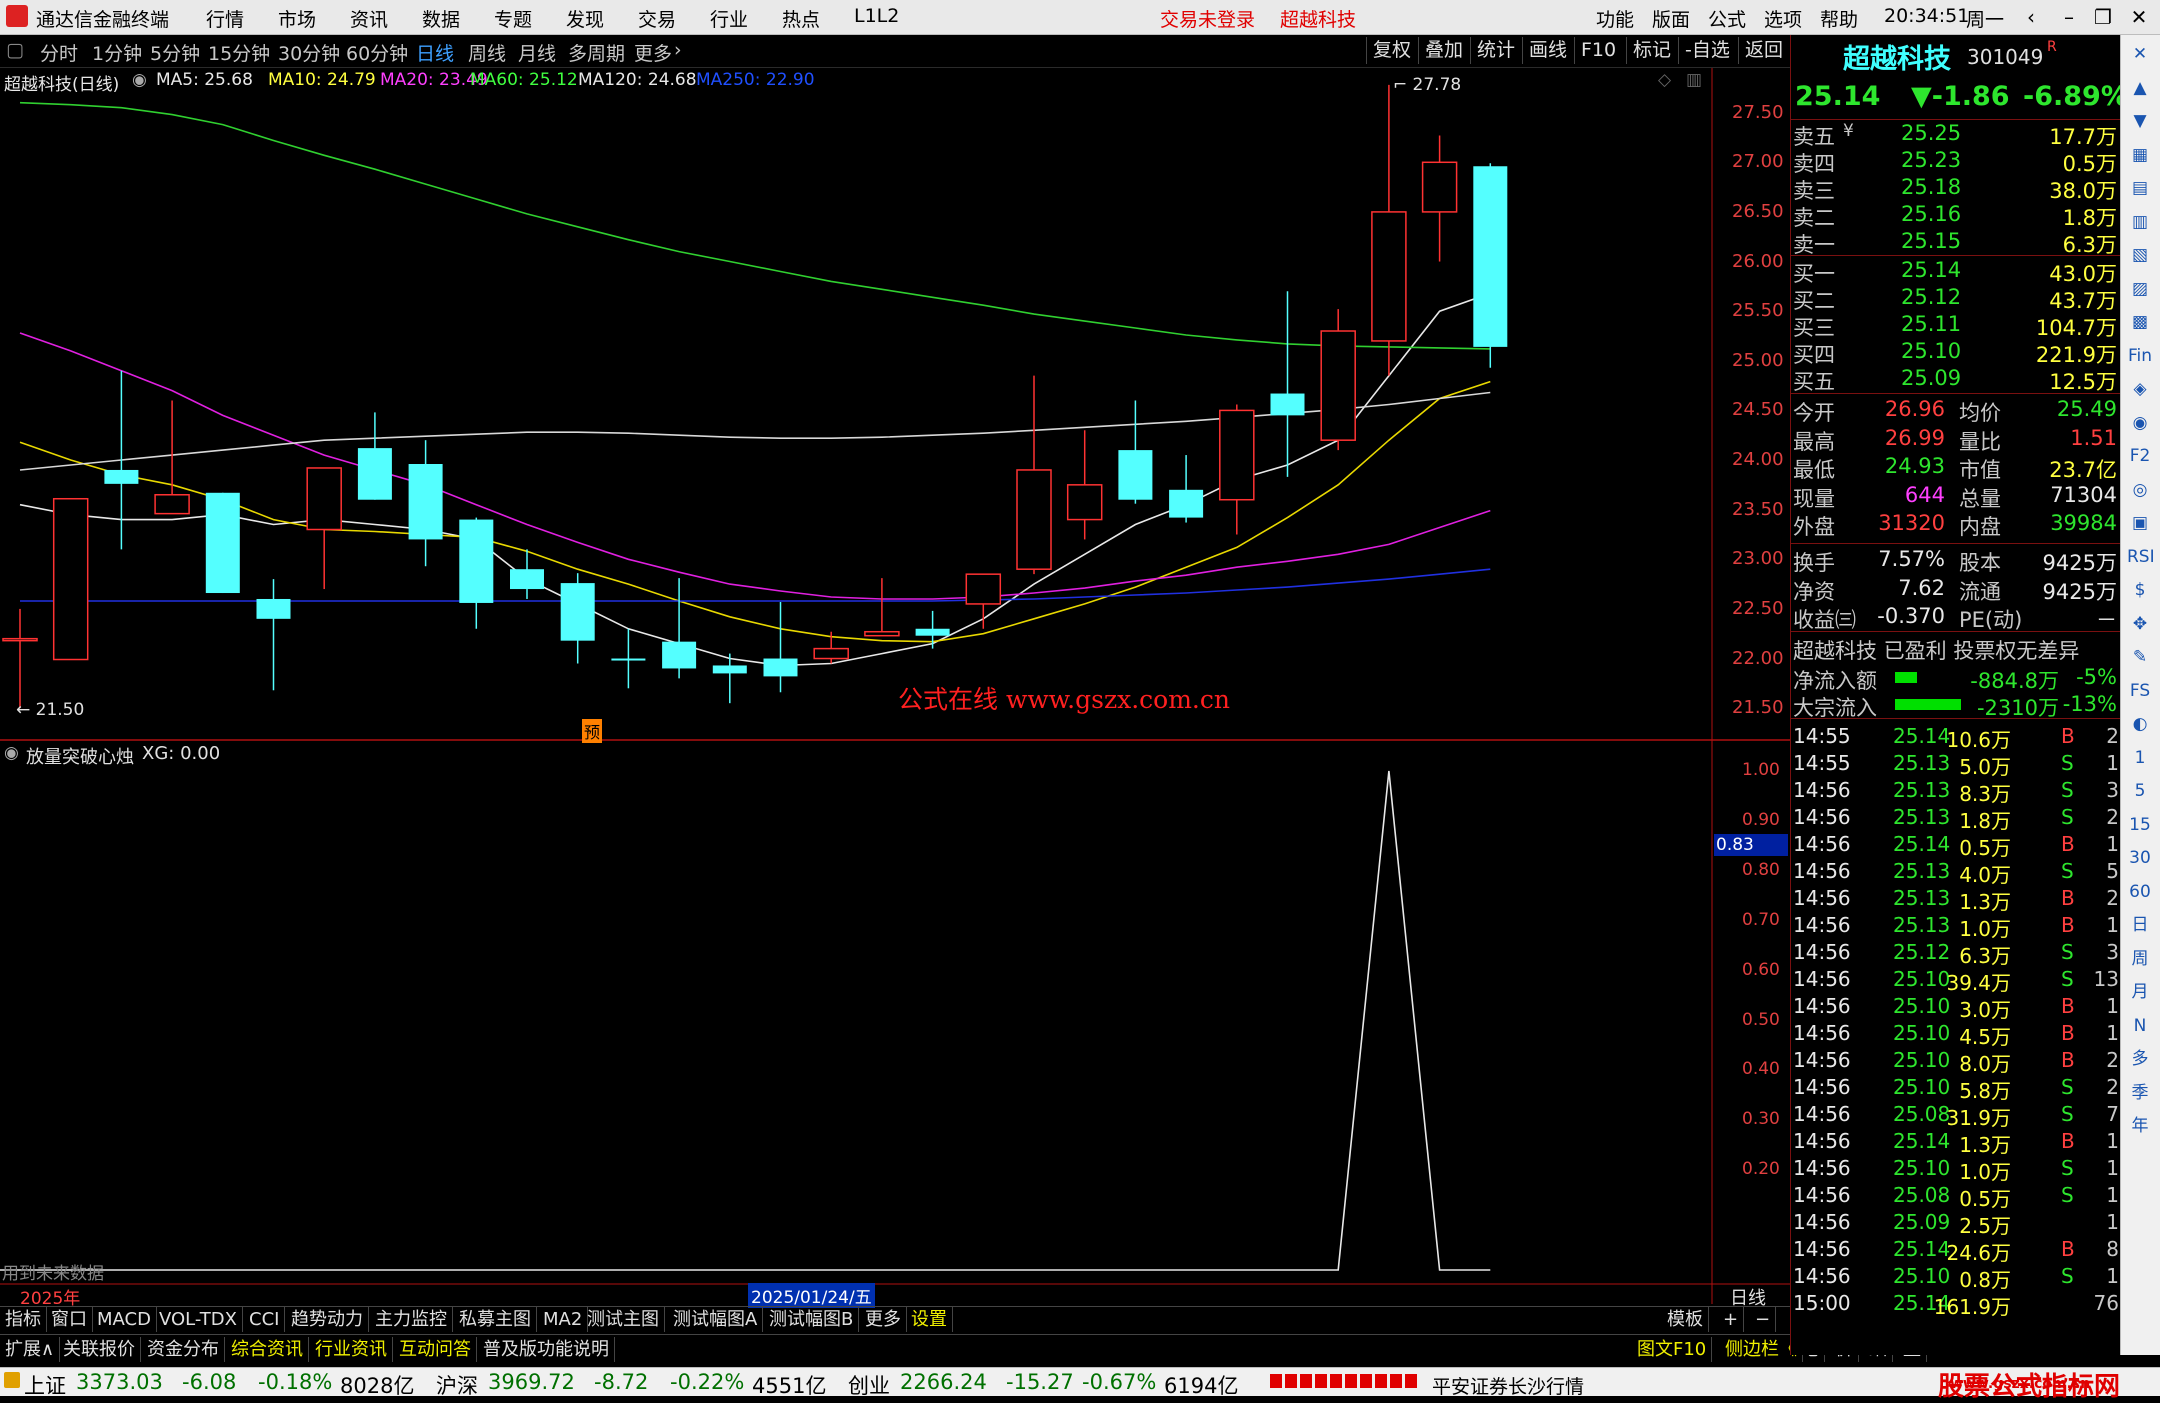 Image resolution: width=2160 pixels, height=1403 pixels. Describe the element at coordinates (1931, 378) in the screenshot. I see `bid-price: 25.09` at that location.